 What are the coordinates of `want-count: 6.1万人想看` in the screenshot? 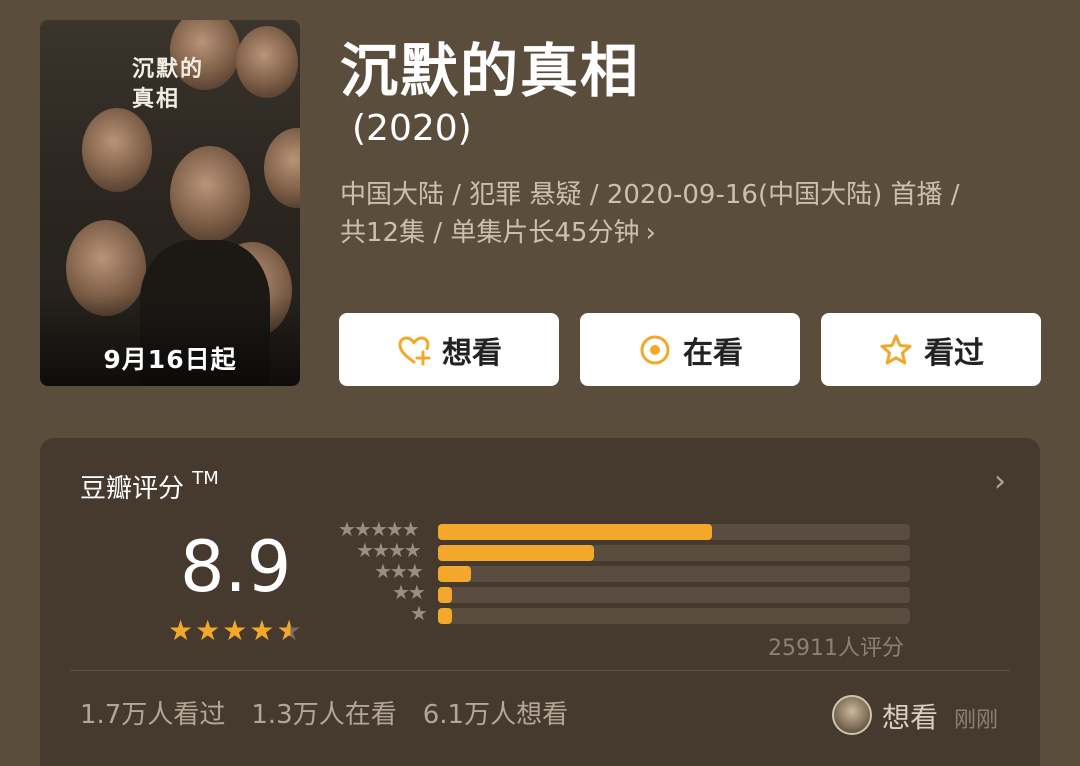 It's located at (495, 712).